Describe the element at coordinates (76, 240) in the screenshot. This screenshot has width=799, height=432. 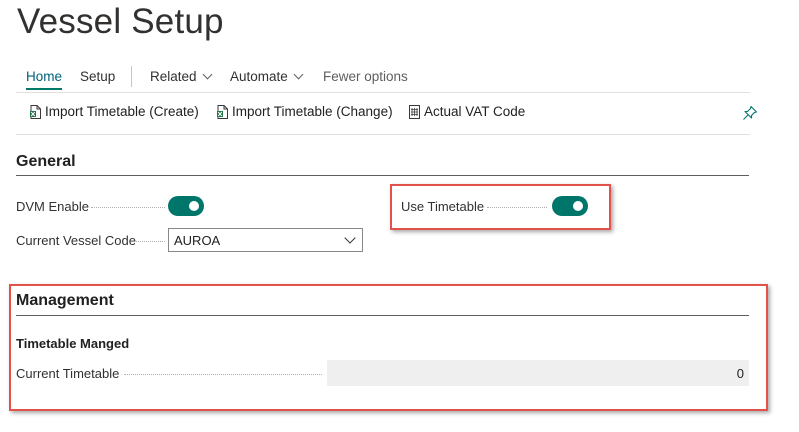
I see `current-vessel-code-label: Current Vessel Code` at that location.